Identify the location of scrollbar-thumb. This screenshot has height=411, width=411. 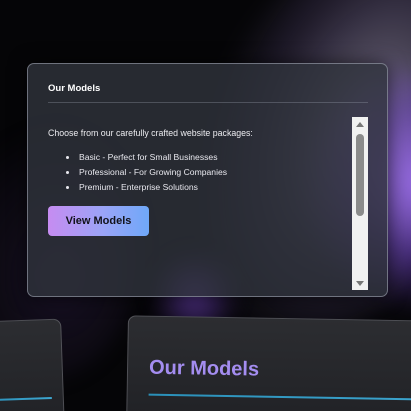
(360, 175).